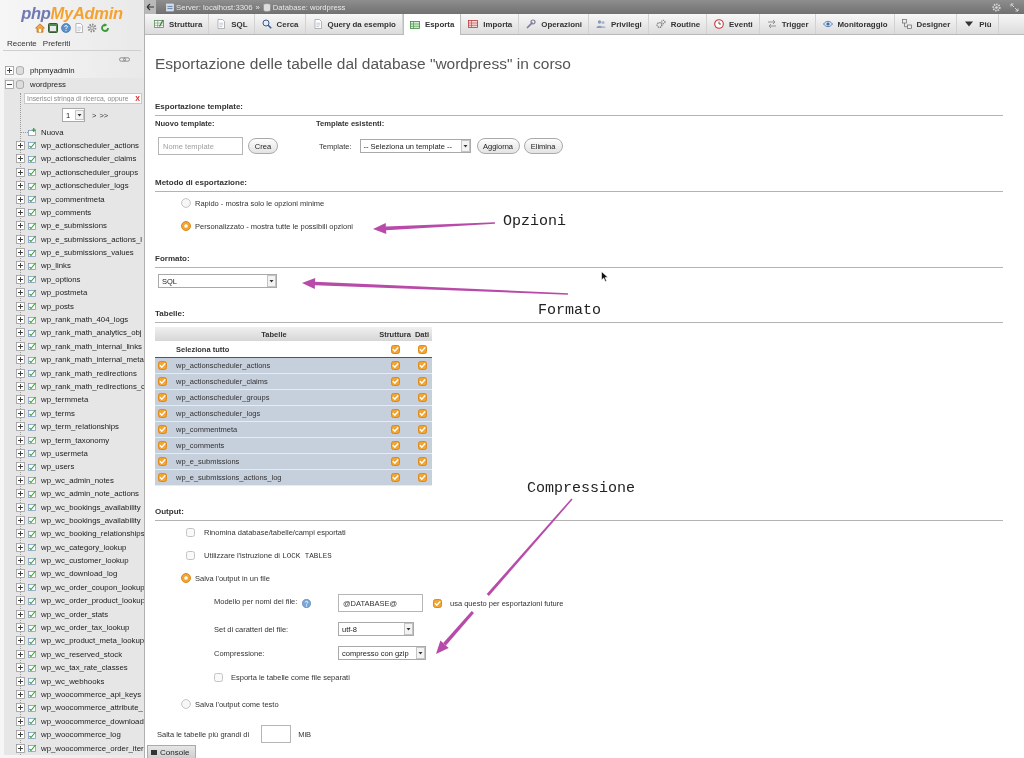 The height and width of the screenshot is (758, 1024). Describe the element at coordinates (52, 28) in the screenshot. I see `window-icon` at that location.